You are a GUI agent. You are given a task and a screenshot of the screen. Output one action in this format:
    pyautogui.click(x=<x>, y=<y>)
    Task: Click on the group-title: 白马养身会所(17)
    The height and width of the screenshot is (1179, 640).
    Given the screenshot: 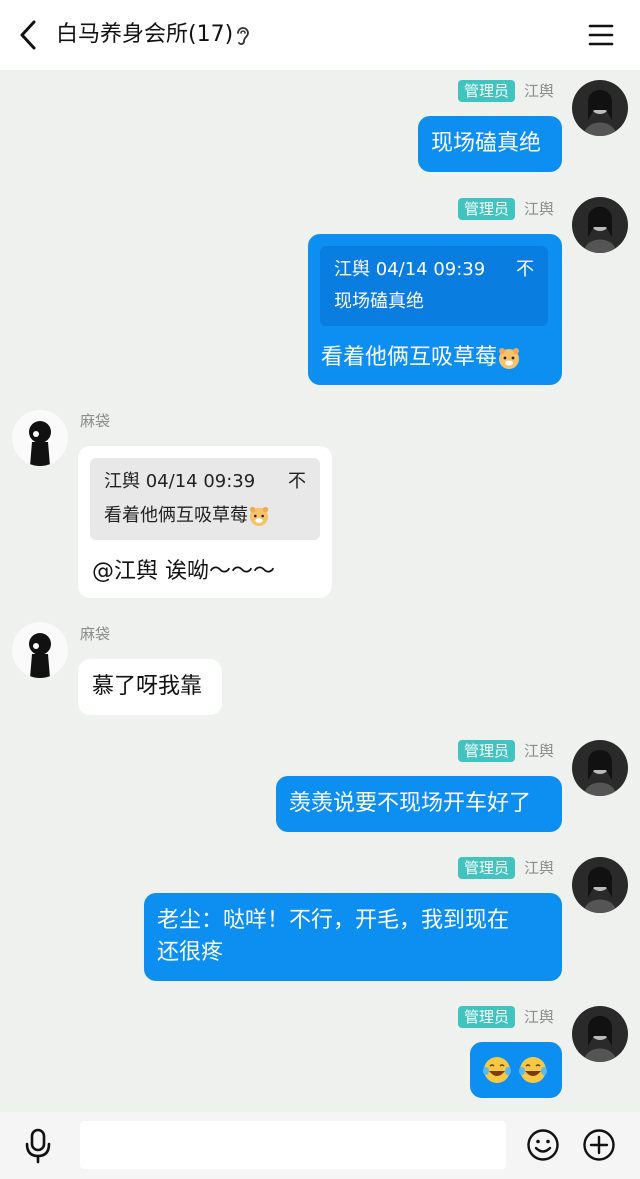 What is the action you would take?
    pyautogui.click(x=145, y=34)
    